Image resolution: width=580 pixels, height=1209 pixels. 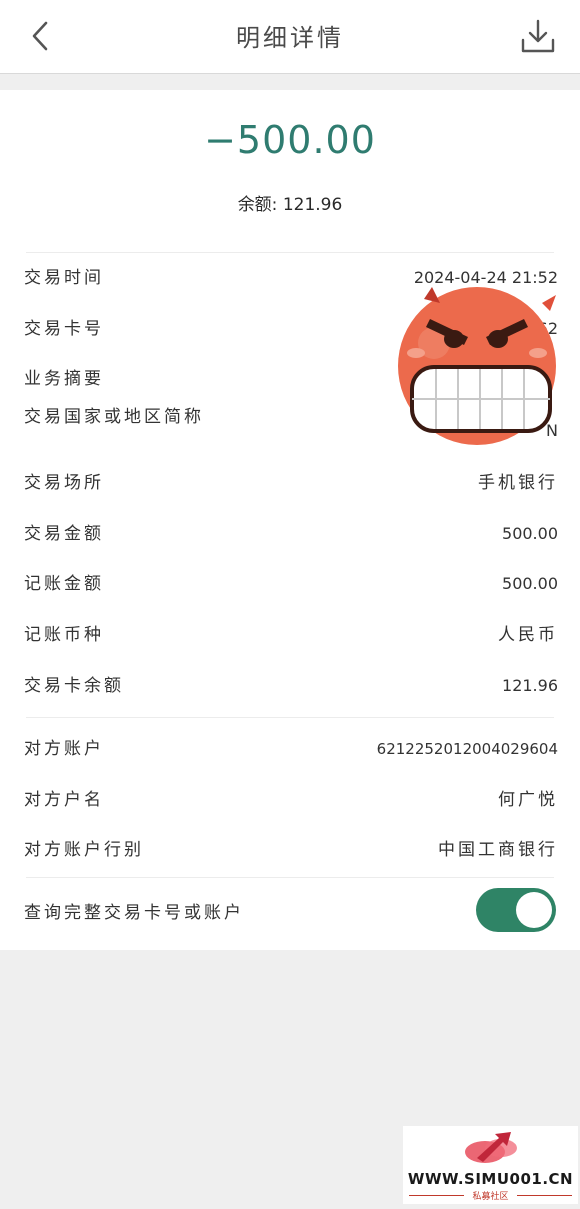 I want to click on angry-face-sticker, so click(x=477, y=366).